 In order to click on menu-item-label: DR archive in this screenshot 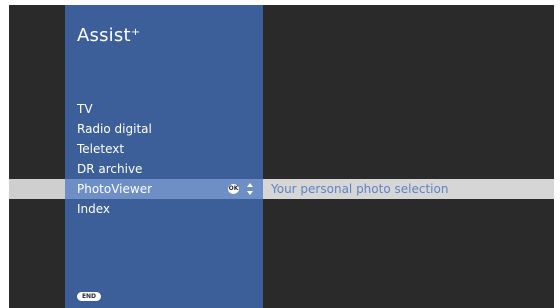, I will do `click(110, 169)`.